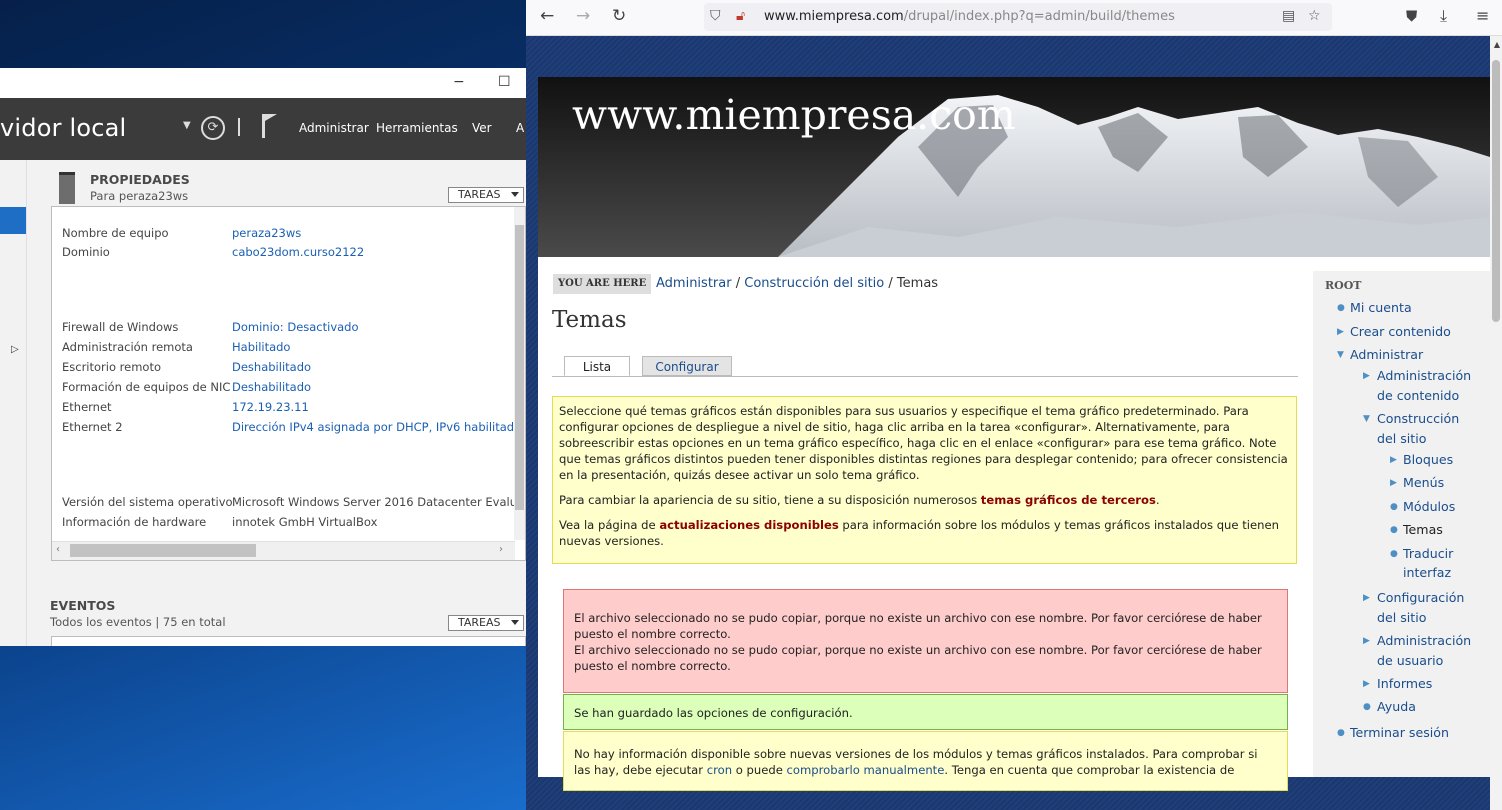  I want to click on reader-view-icon: ▤, so click(1288, 16).